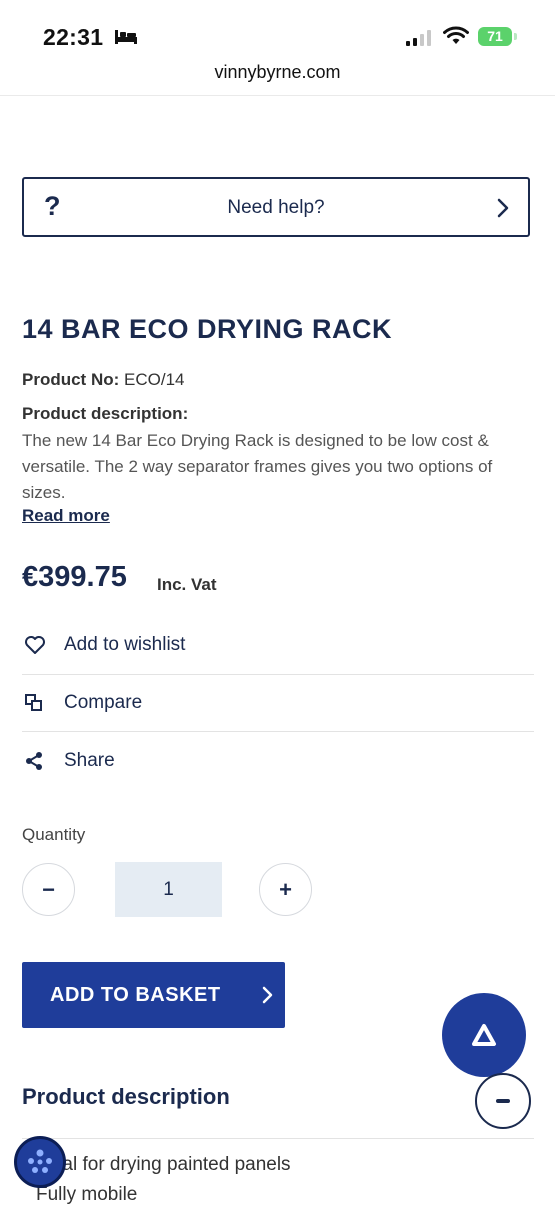 The height and width of the screenshot is (1214, 555). I want to click on need-help-label: Need help?, so click(276, 207).